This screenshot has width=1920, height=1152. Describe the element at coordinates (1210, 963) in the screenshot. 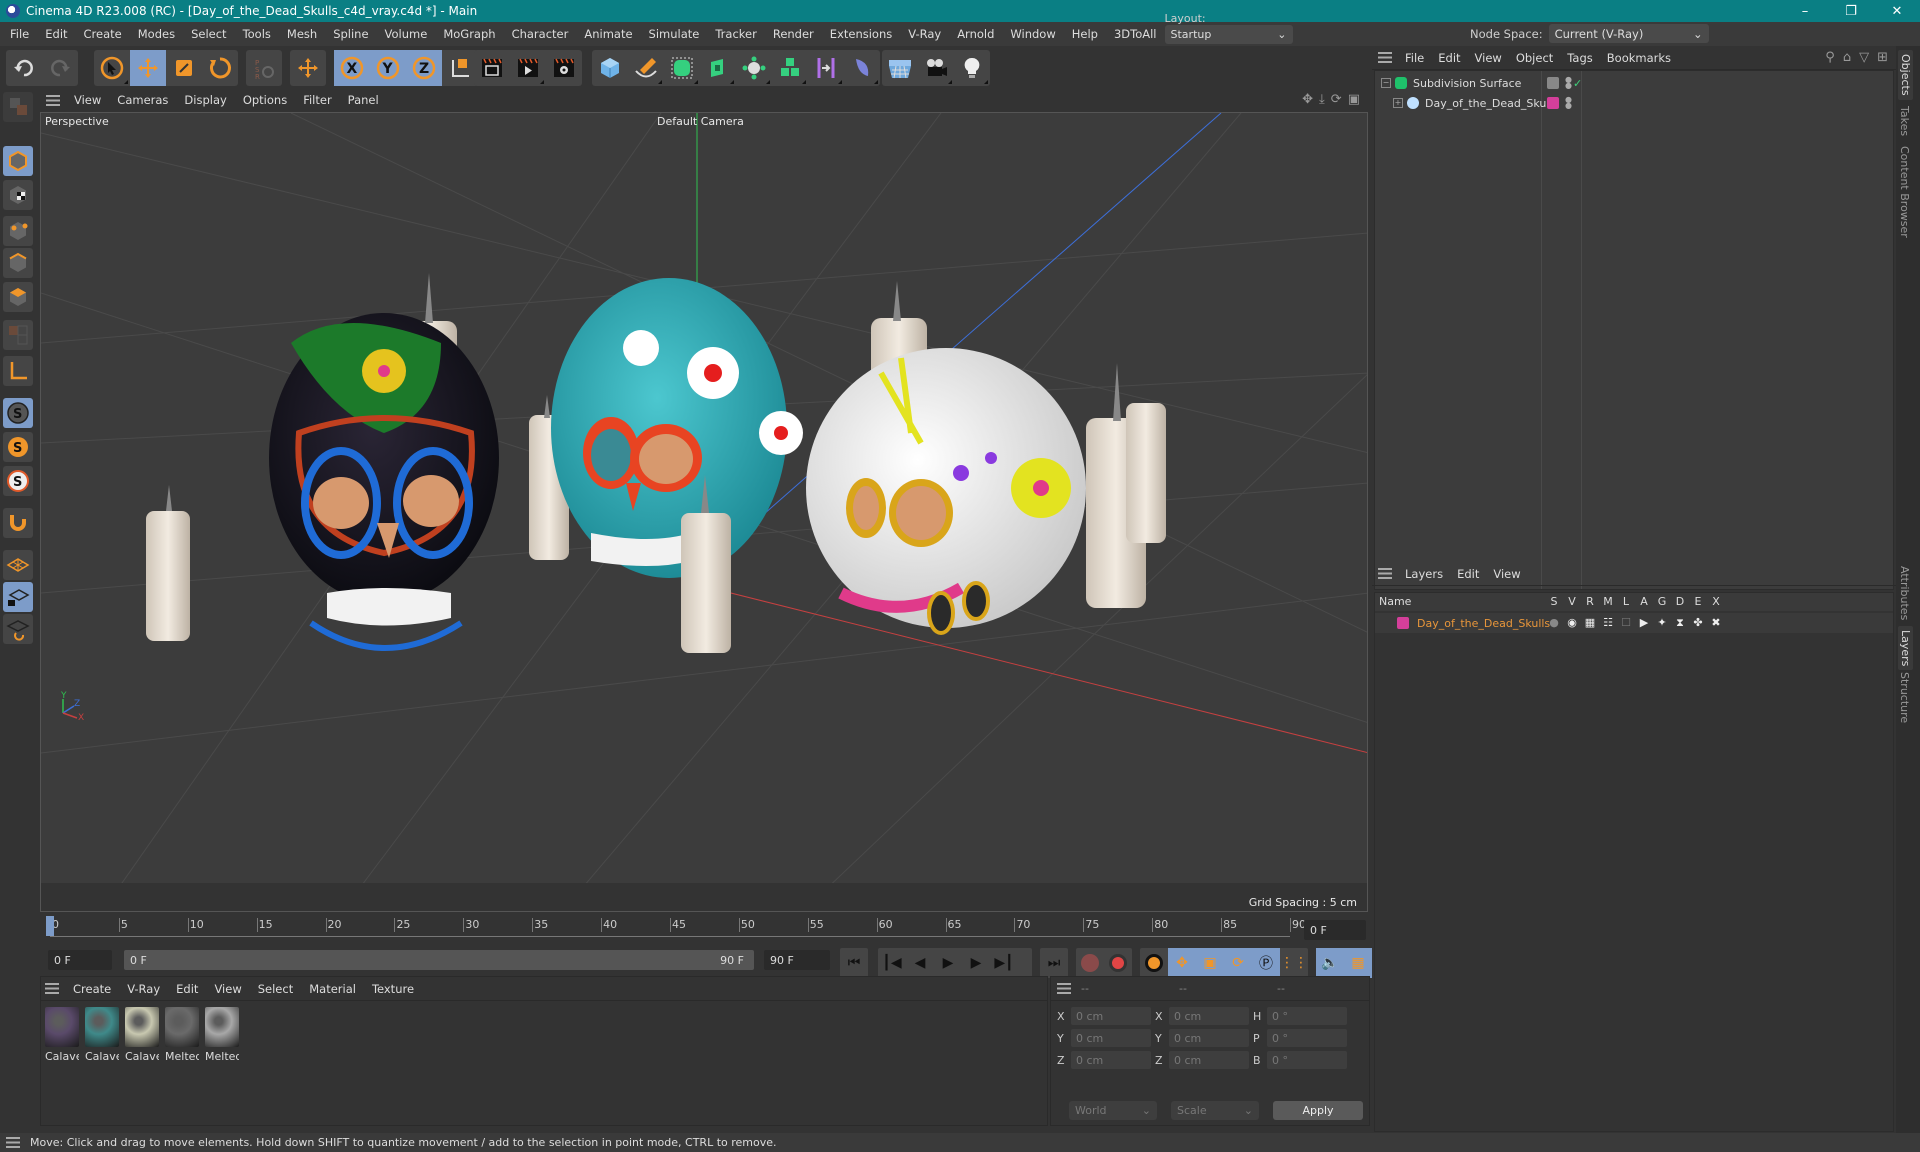

I see `key-scale-button: ▣` at that location.